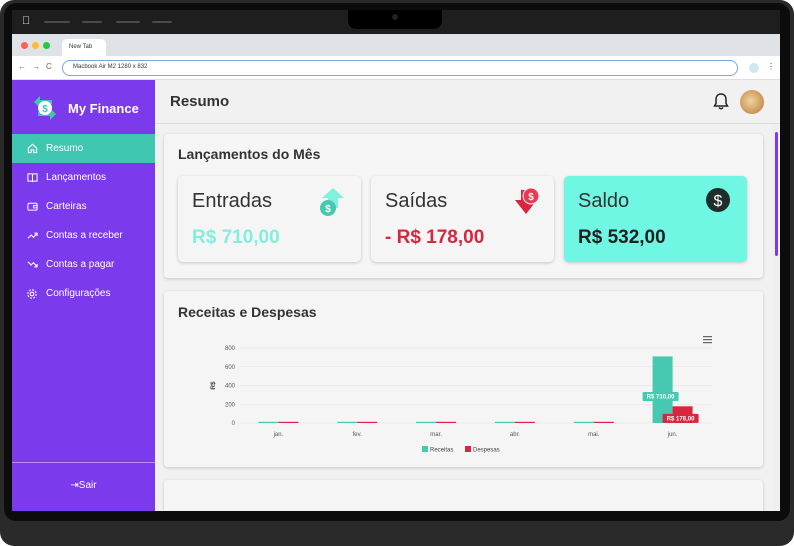  I want to click on y-axis-label: R$, so click(213, 385).